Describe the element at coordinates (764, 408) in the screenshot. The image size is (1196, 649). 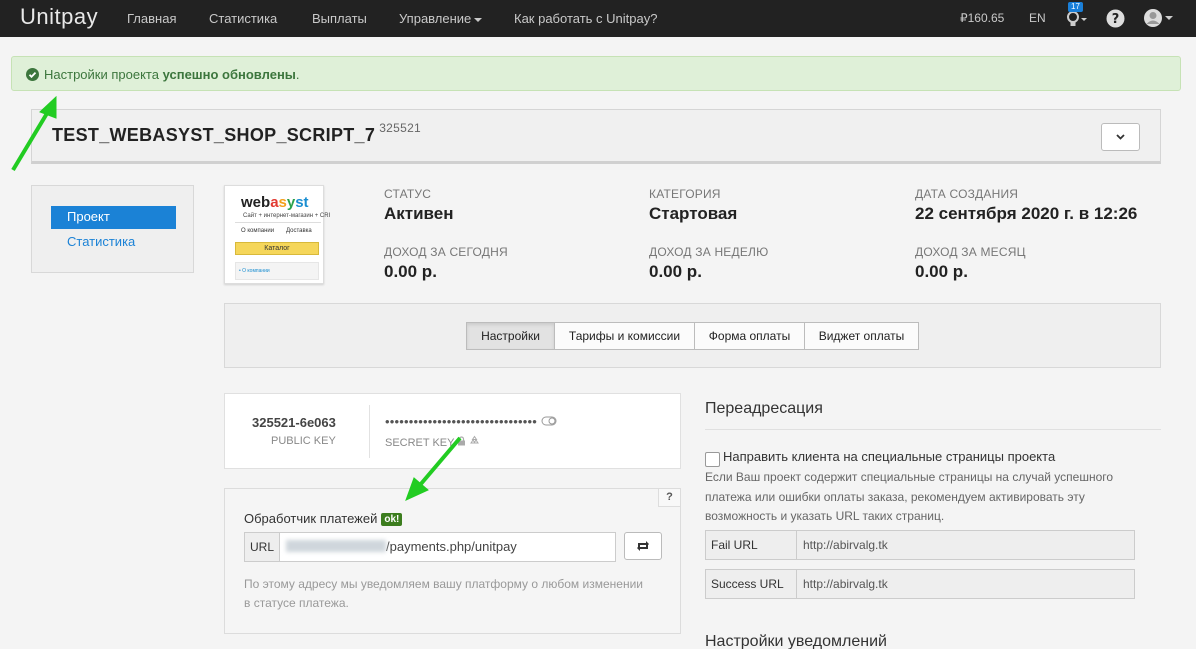
I see `redirect-section-title: Переадресация` at that location.